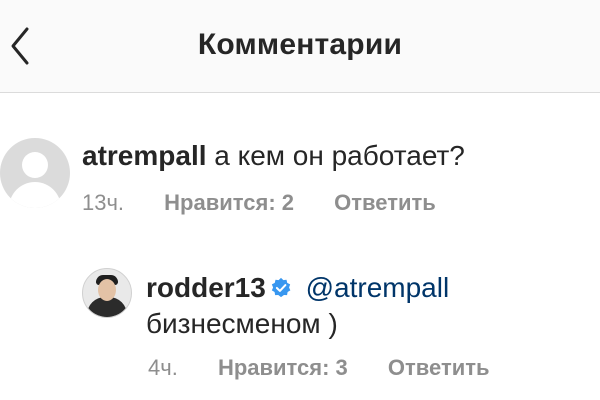  What do you see at coordinates (297, 288) in the screenshot?
I see `reply-text: rodder13 @atrempall` at bounding box center [297, 288].